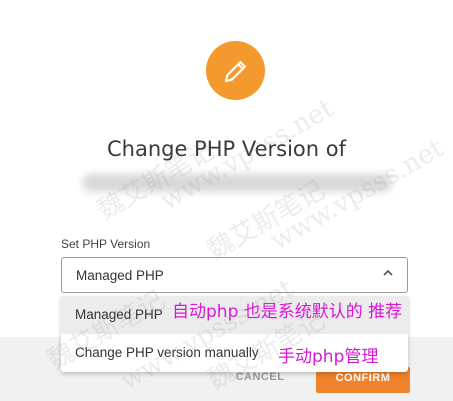 The width and height of the screenshot is (453, 401). I want to click on annotation-auto: 自动php 也是系统默认的 推荐, so click(287, 312).